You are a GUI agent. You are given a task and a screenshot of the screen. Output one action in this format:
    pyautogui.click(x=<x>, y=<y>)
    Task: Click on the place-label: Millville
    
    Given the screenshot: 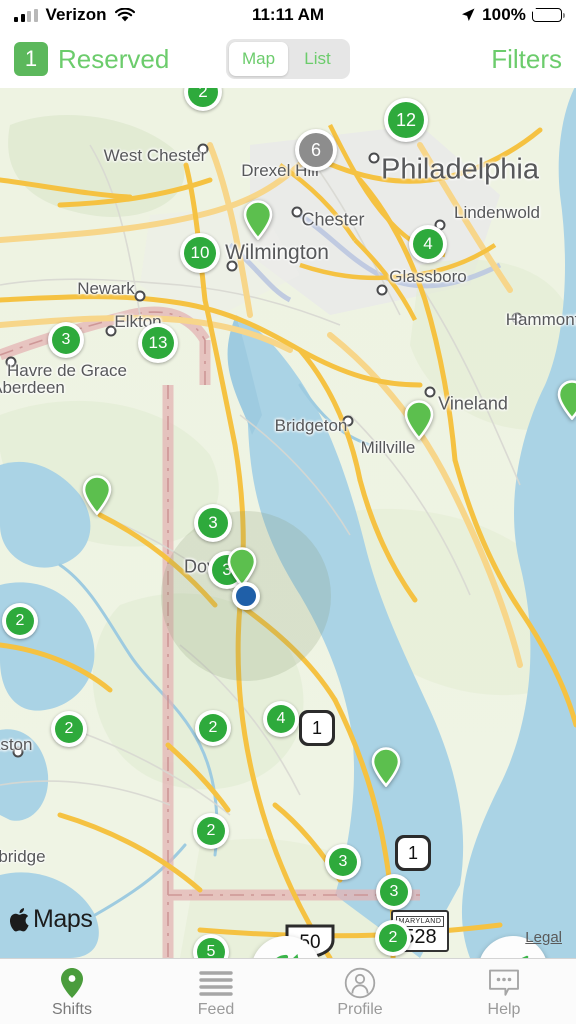 What is the action you would take?
    pyautogui.click(x=388, y=447)
    